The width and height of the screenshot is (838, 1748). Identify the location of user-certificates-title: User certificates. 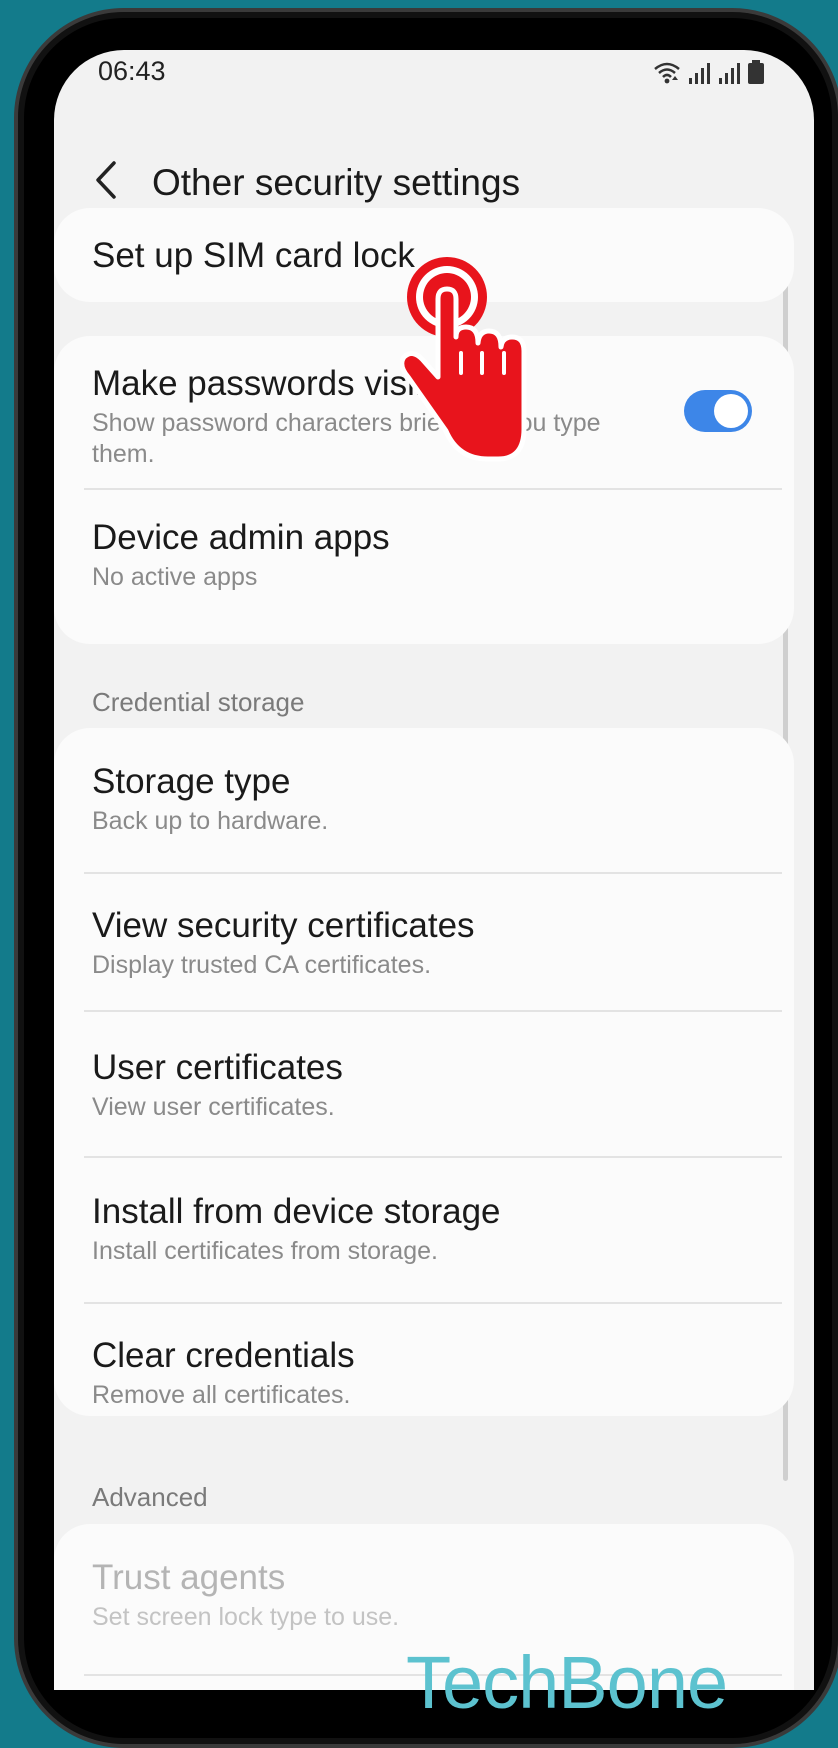
(217, 1067).